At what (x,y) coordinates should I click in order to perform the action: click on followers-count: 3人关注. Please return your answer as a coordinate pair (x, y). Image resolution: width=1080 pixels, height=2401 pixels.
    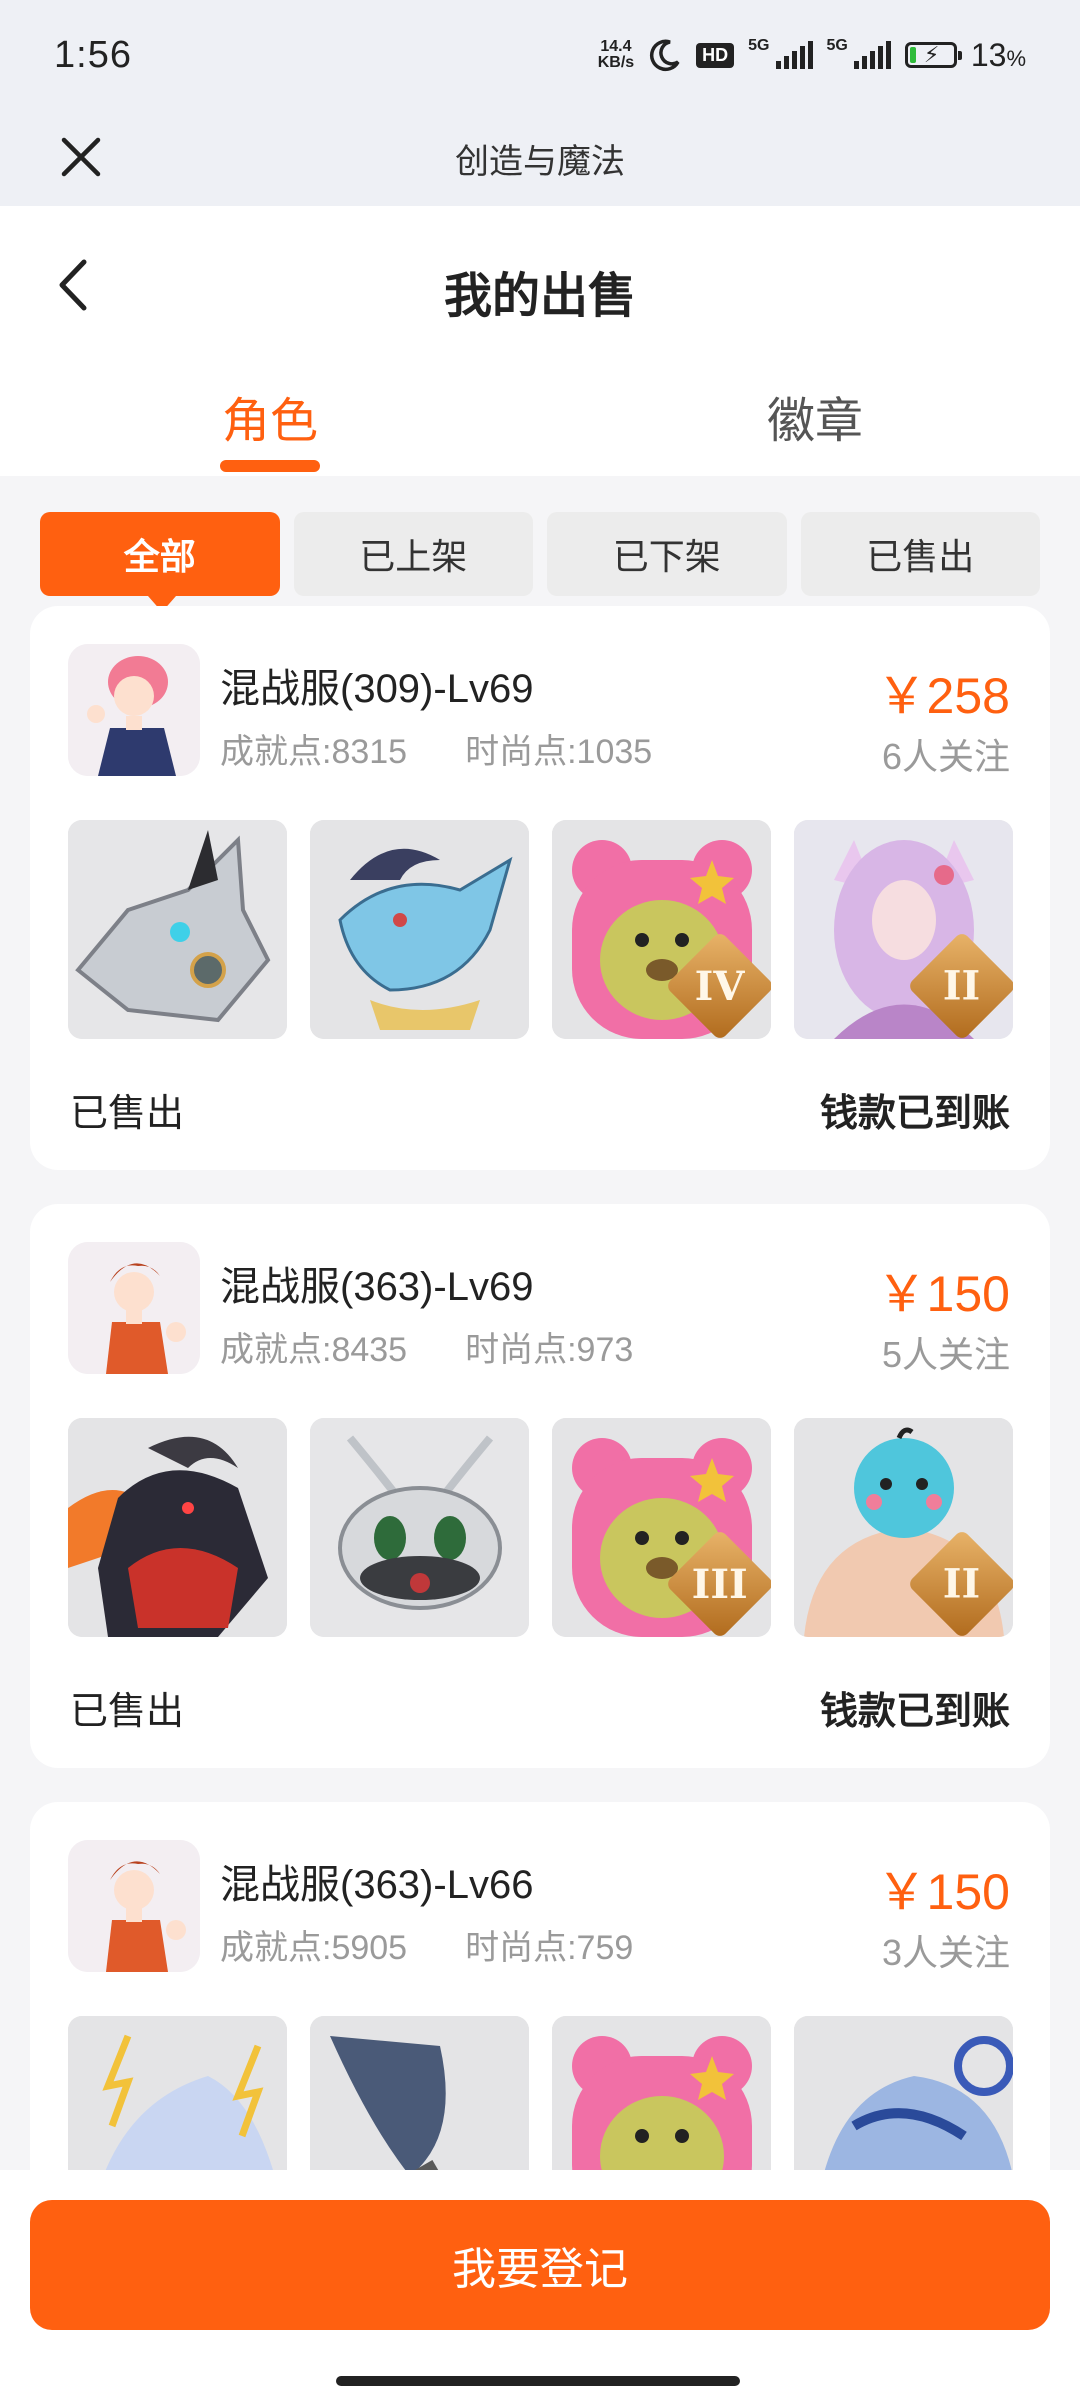
    Looking at the image, I should click on (945, 1952).